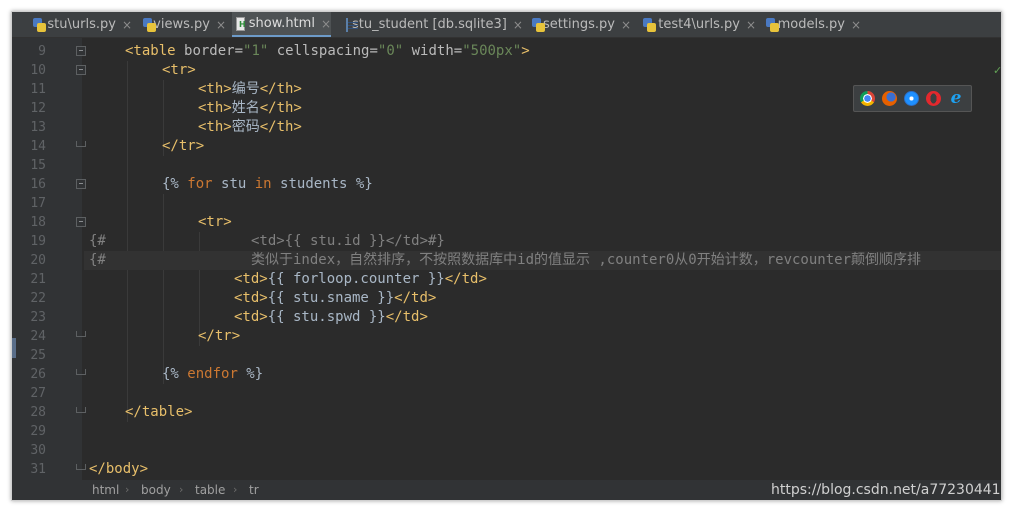 The width and height of the screenshot is (1015, 510). I want to click on code-token: cellspacing=, so click(323, 51).